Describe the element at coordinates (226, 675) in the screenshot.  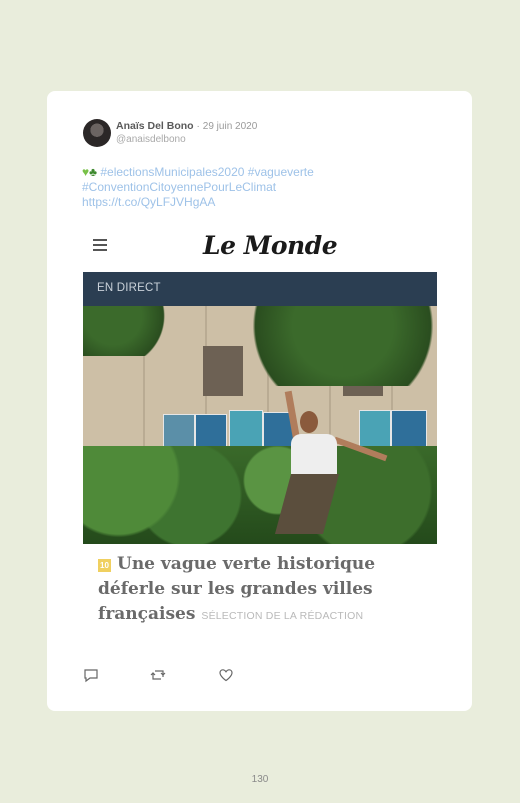
I see `heart-icon` at that location.